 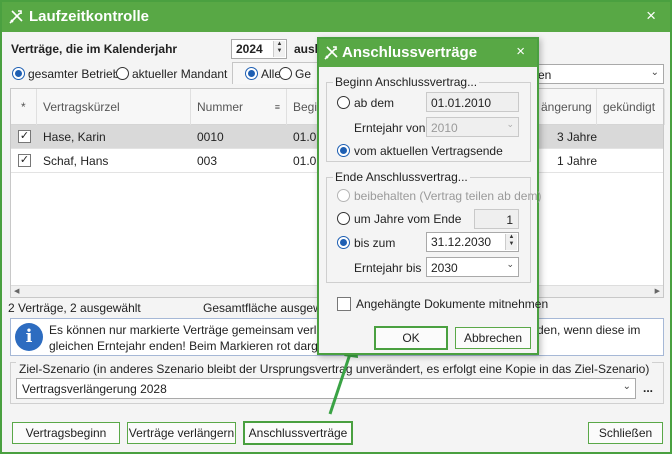 What do you see at coordinates (343, 242) in the screenshot?
I see `radio-bis-zum` at bounding box center [343, 242].